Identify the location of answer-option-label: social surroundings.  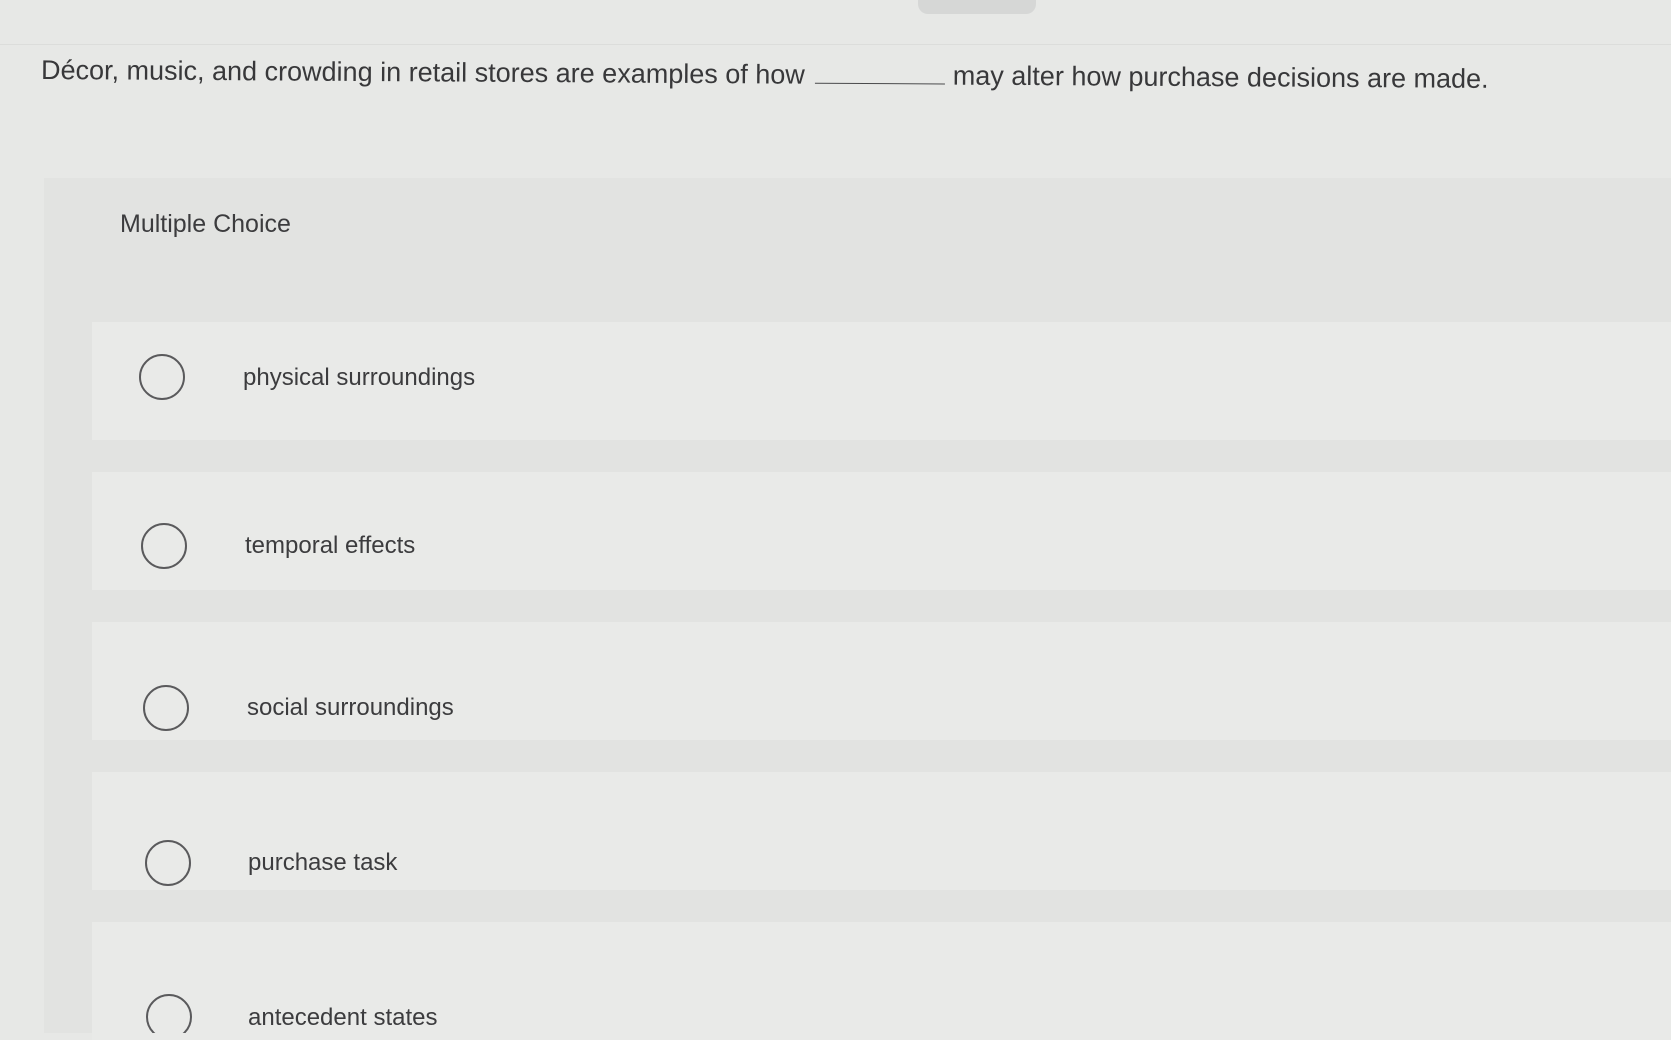
(350, 707).